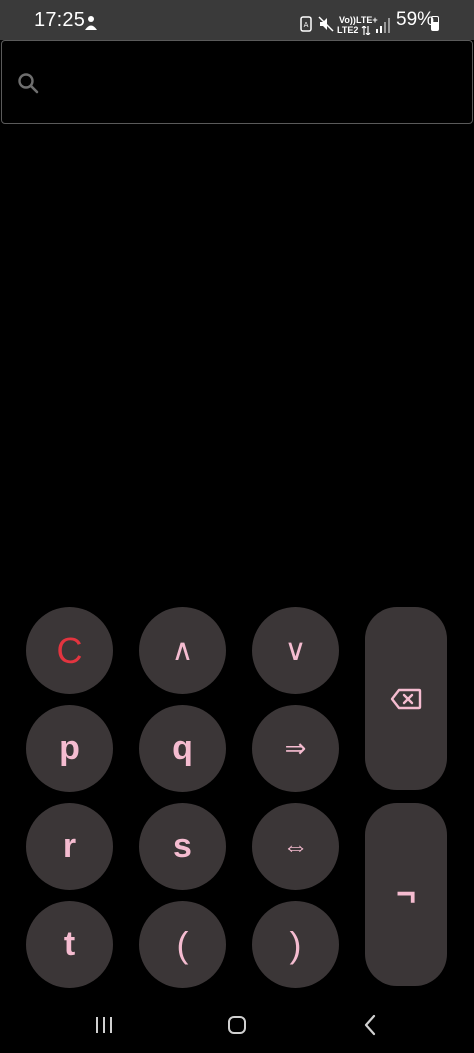 This screenshot has width=474, height=1053. What do you see at coordinates (295, 748) in the screenshot?
I see `key-implies: ⇒` at bounding box center [295, 748].